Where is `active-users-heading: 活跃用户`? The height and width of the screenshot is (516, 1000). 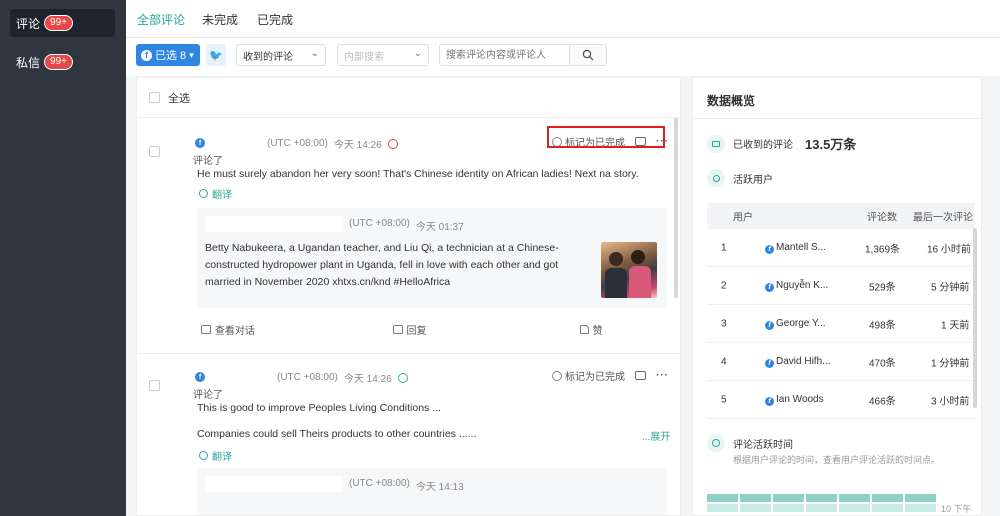
active-users-heading: 活跃用户 is located at coordinates (740, 178).